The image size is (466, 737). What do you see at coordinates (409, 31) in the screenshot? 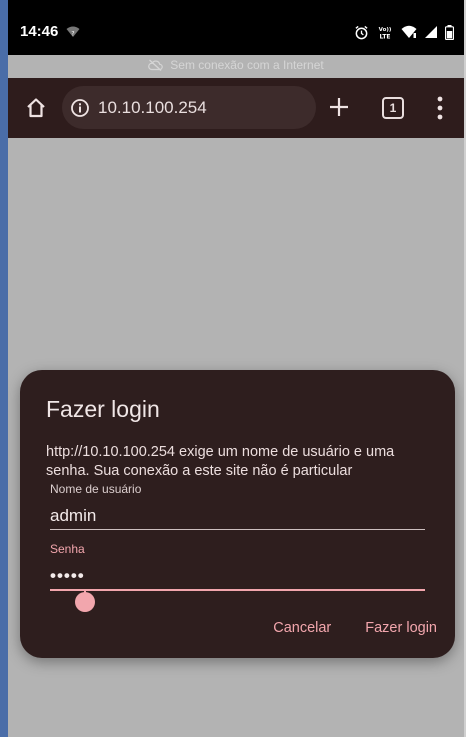
I see `wifi-icon` at bounding box center [409, 31].